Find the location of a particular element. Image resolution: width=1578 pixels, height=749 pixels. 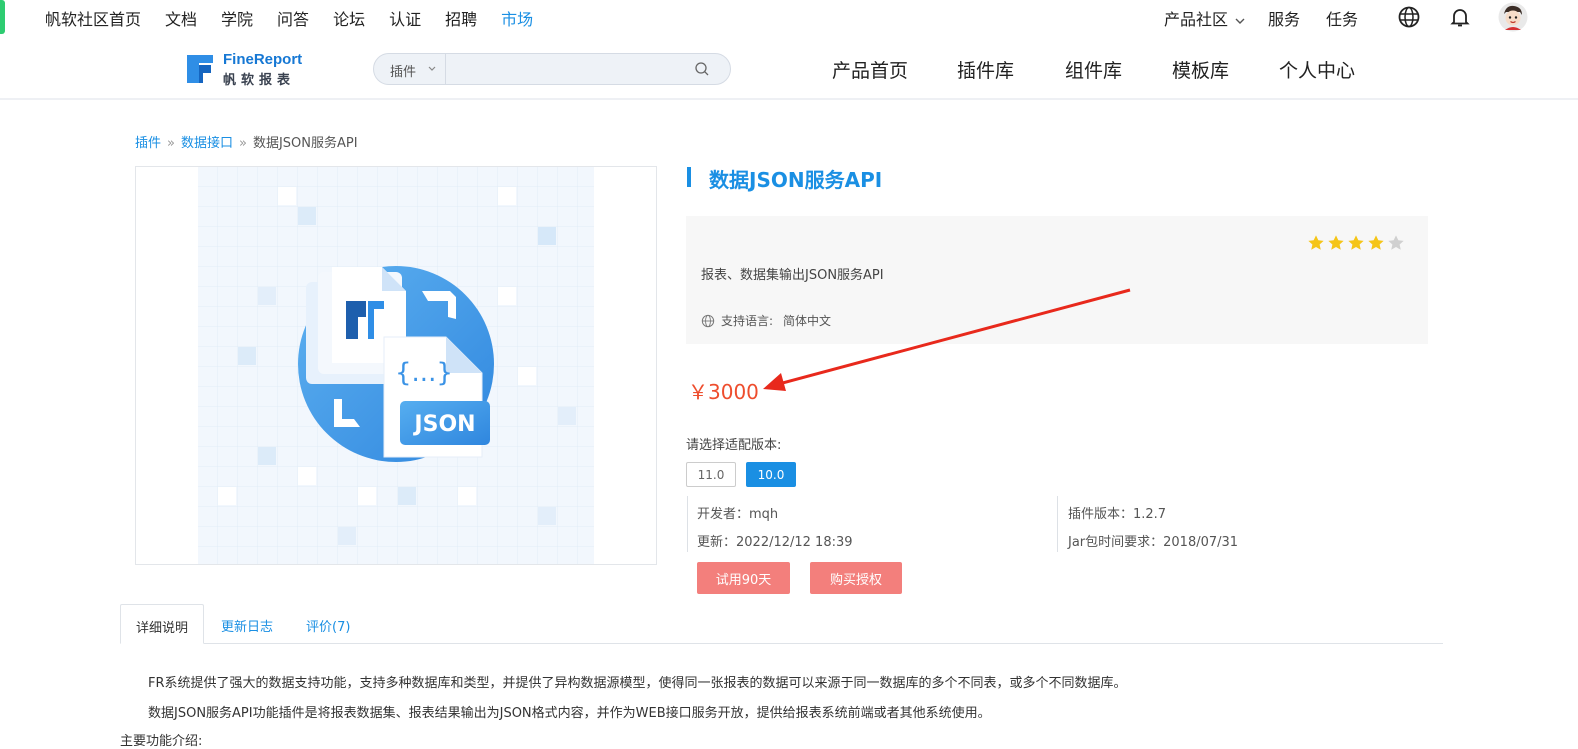

version-option-11: 11.0 is located at coordinates (711, 474).